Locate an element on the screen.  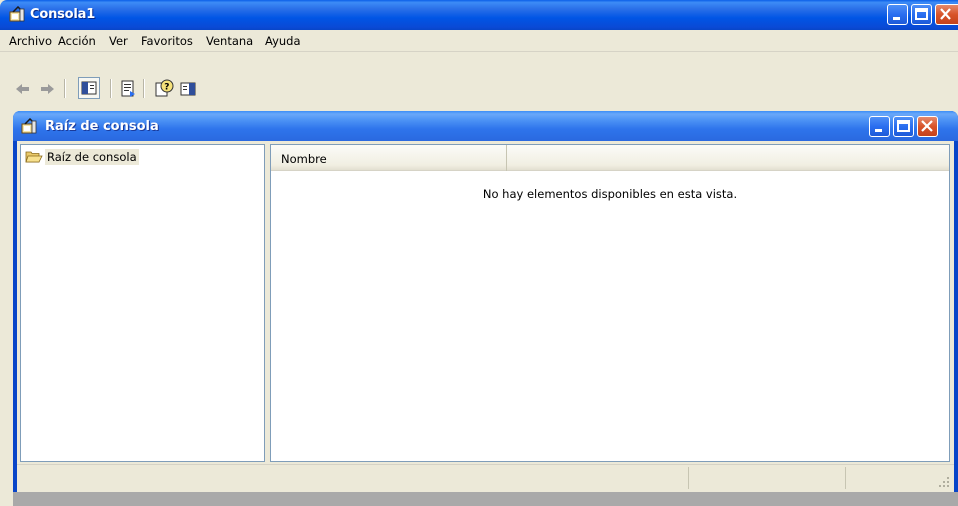
maximize-button is located at coordinates (921, 14).